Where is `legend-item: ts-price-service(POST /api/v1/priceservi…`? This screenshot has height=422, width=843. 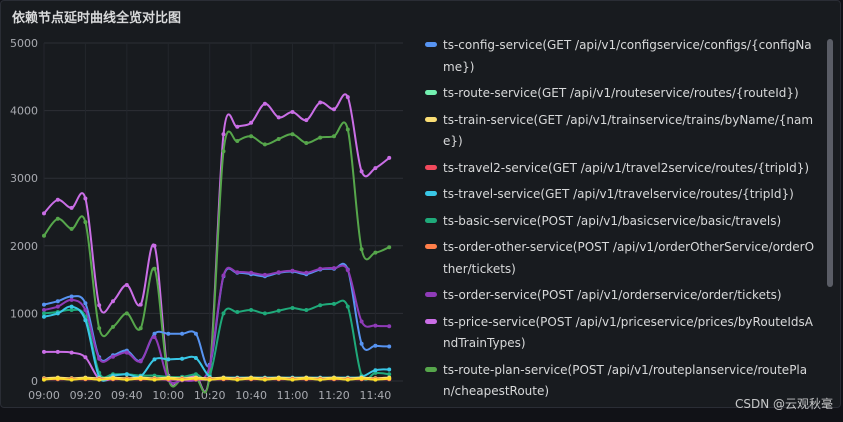
legend-item: ts-price-service(POST /api/v1/priceservi… is located at coordinates (621, 333).